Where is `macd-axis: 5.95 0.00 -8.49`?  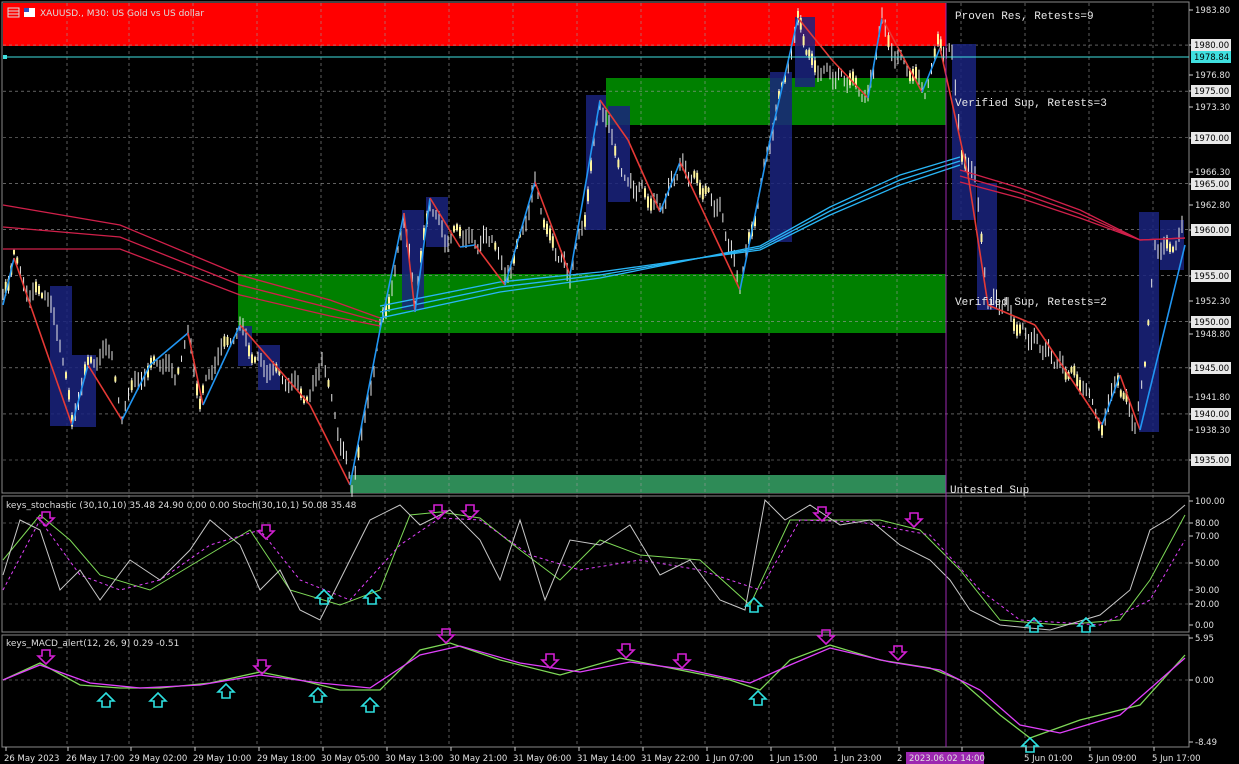
macd-axis: 5.95 0.00 -8.49 is located at coordinates (1203, 691).